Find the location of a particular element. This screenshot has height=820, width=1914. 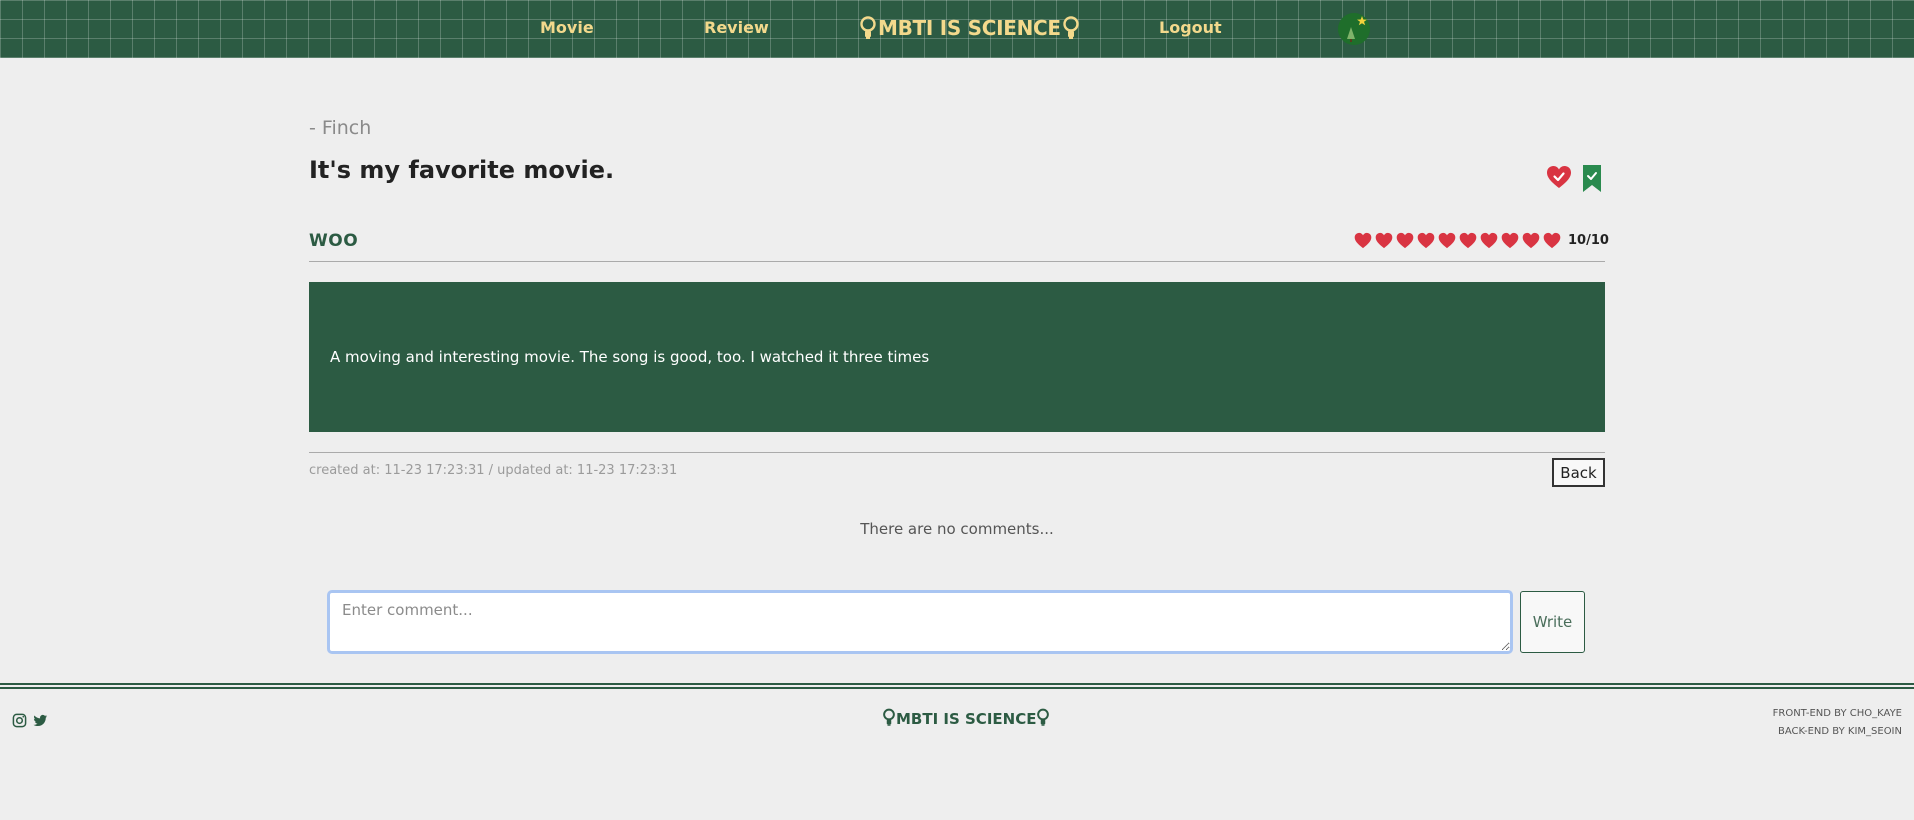

back-button: Back is located at coordinates (1578, 472).